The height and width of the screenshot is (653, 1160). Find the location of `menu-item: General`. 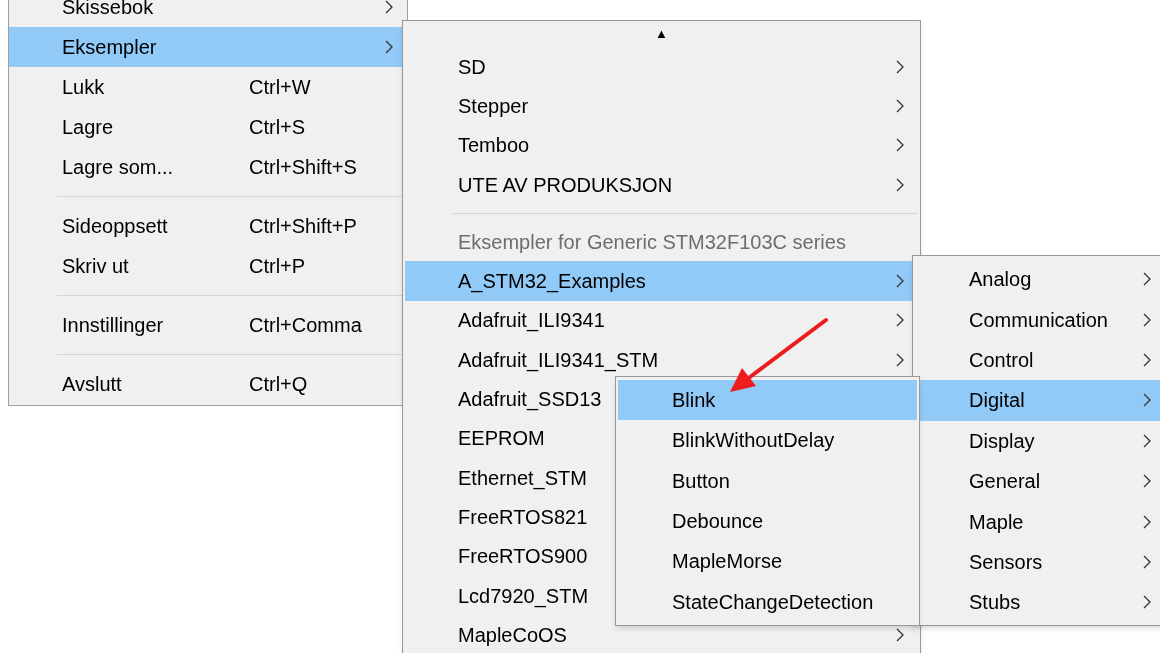

menu-item: General is located at coordinates (1037, 481).